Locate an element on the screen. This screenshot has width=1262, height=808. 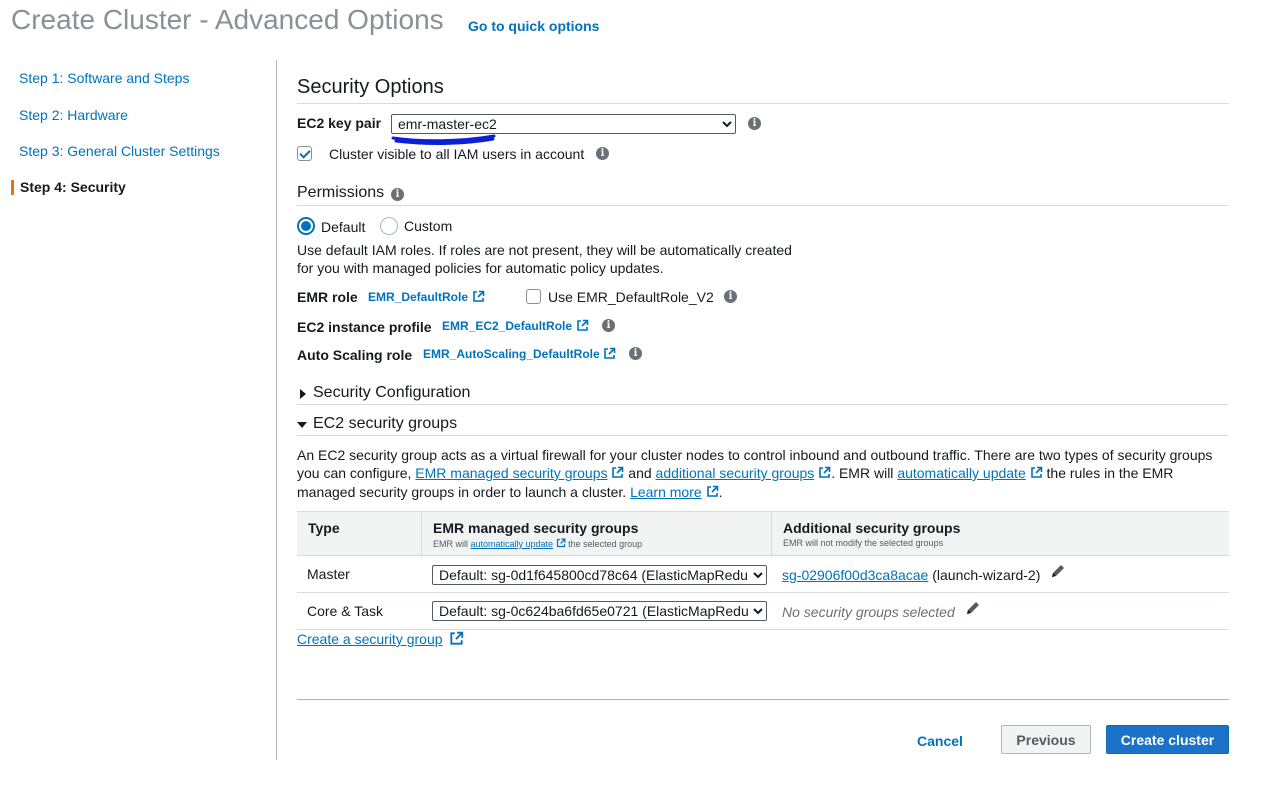
default-radio-label: Default is located at coordinates (343, 227).